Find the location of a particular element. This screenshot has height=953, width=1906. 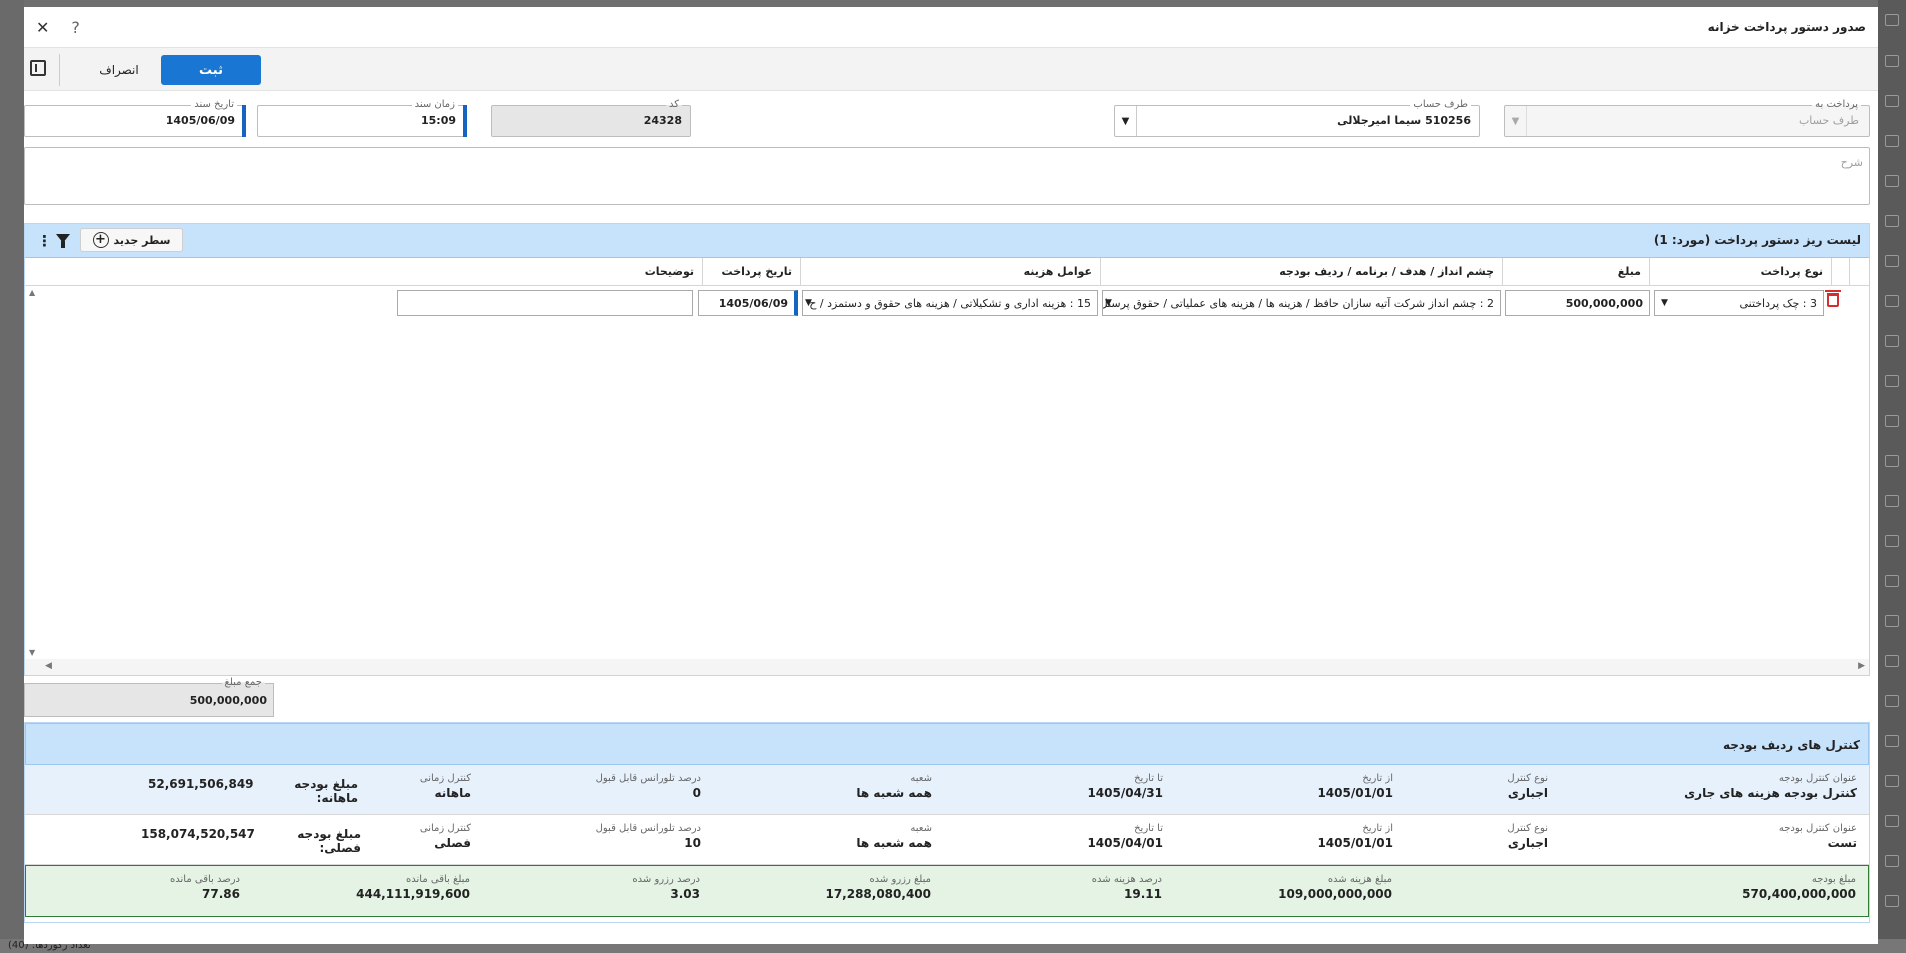

amount-input: 500,000,000 is located at coordinates (1577, 303).